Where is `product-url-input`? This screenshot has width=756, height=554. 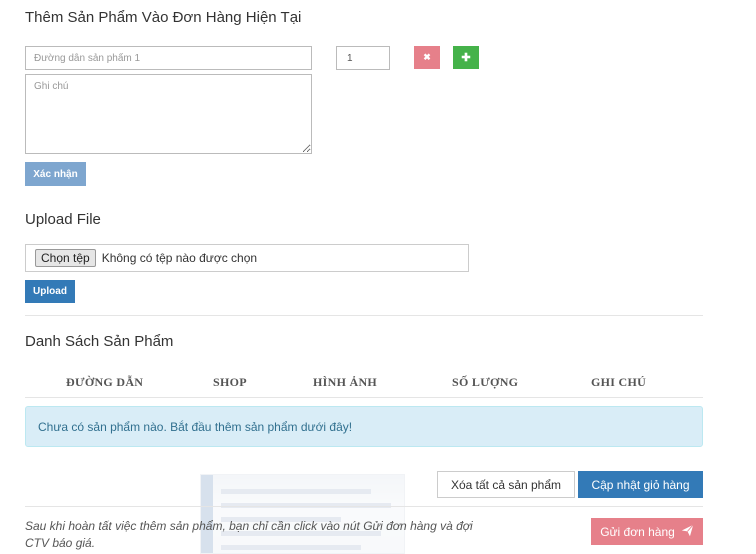
product-url-input is located at coordinates (168, 58).